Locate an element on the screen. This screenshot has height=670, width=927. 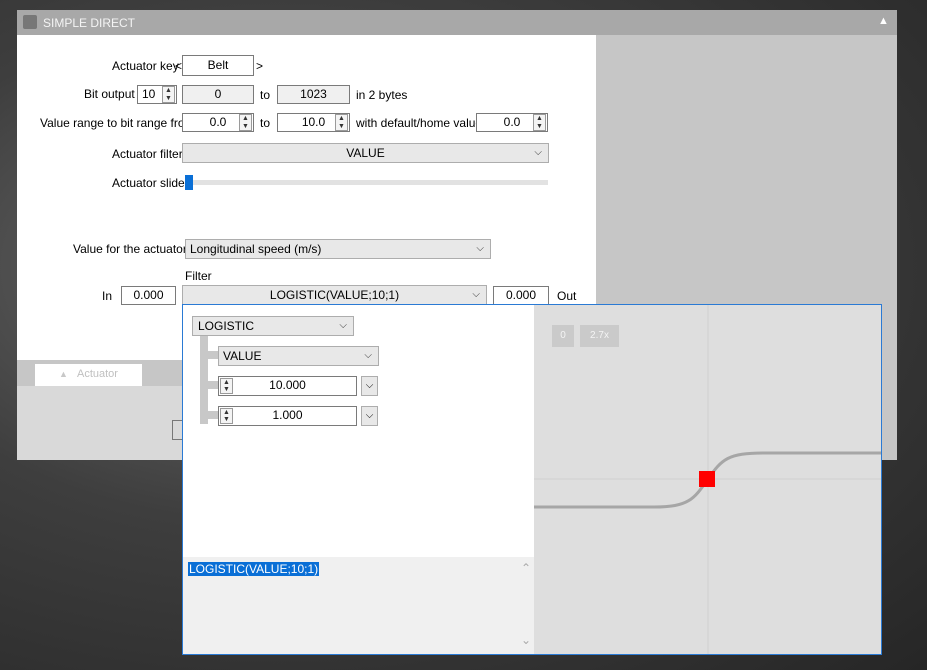
range-from-spinner: ▲ ▼ is located at coordinates (245, 122).